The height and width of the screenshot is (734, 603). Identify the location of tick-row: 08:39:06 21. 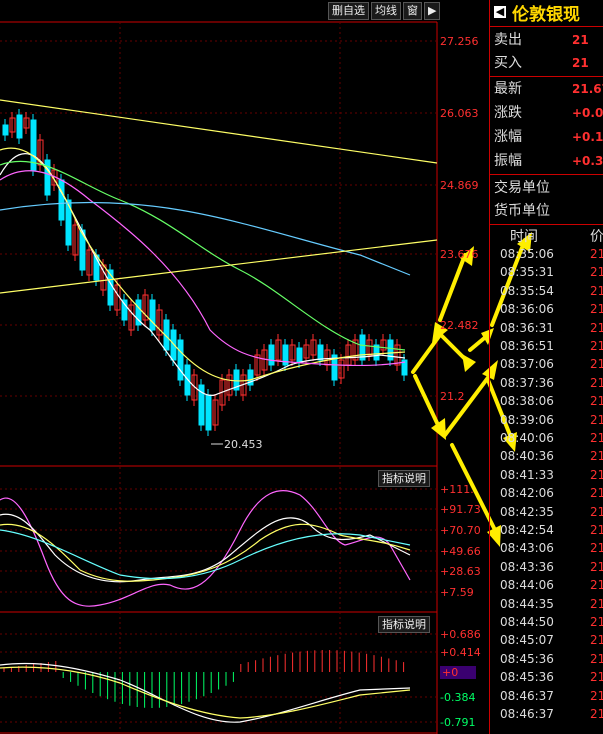
(551, 419).